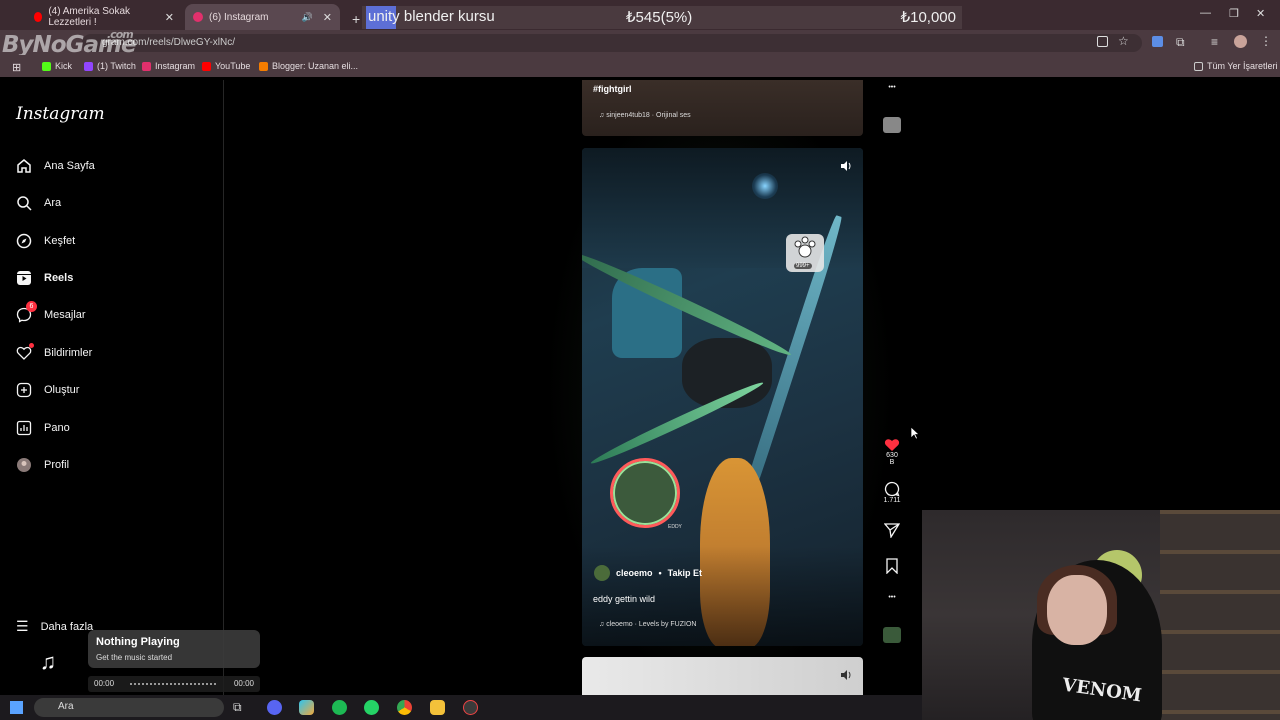  I want to click on media-controls-icon: ≡, so click(1214, 42).